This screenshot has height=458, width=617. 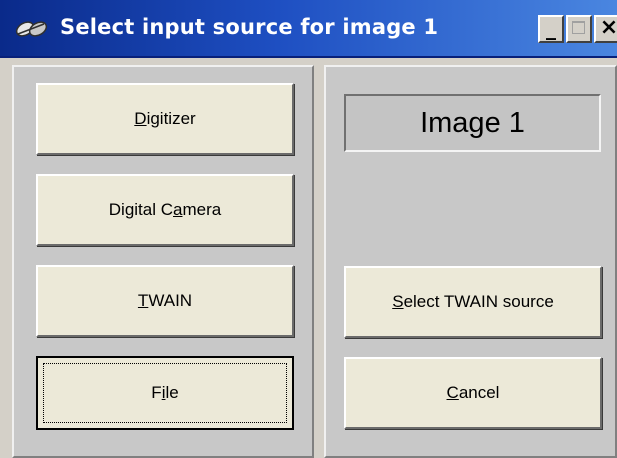 I want to click on twain-button-label: TWAIN, so click(x=165, y=300).